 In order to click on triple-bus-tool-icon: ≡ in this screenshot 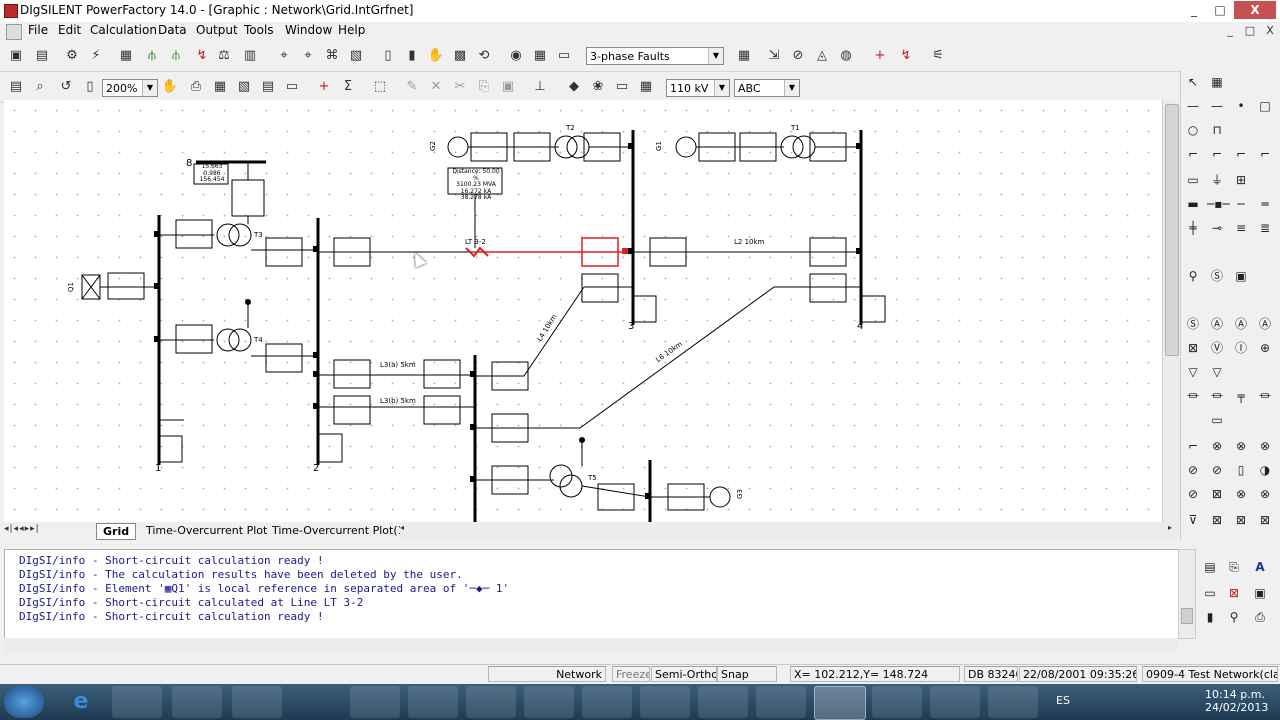, I will do `click(1241, 228)`.